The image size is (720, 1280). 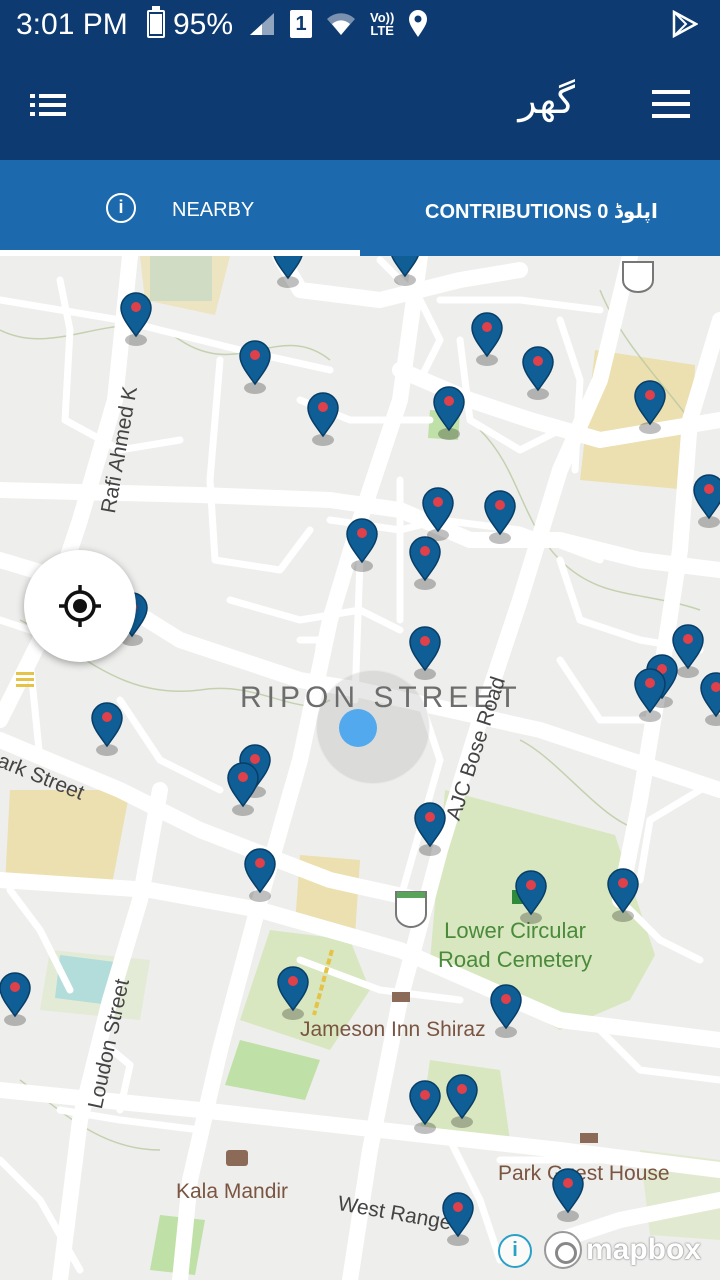 What do you see at coordinates (671, 104) in the screenshot?
I see `hamburger-menu-icon` at bounding box center [671, 104].